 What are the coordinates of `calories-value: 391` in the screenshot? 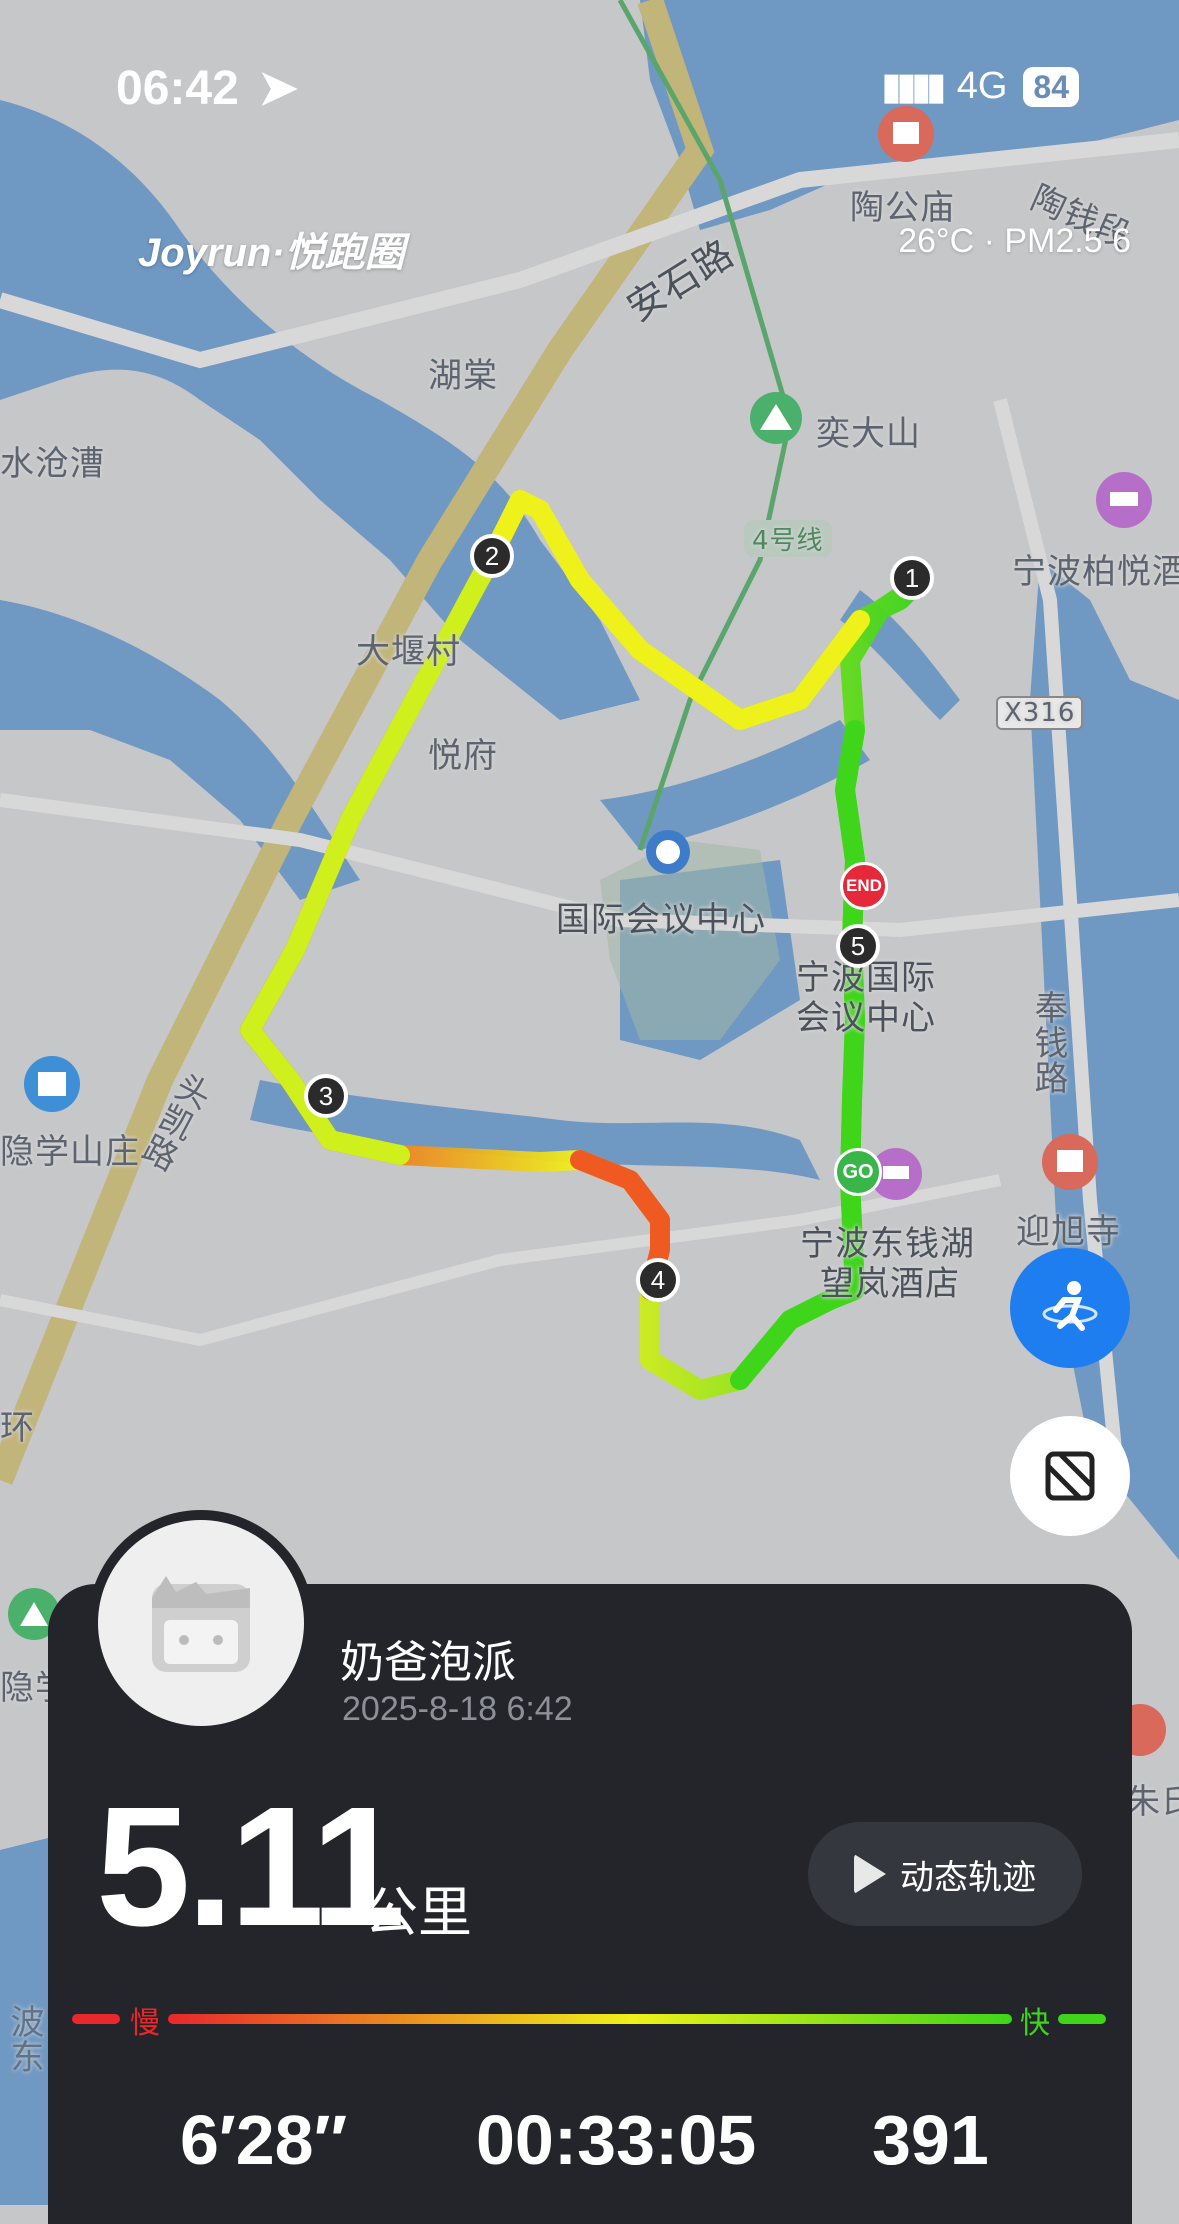 It's located at (930, 2140).